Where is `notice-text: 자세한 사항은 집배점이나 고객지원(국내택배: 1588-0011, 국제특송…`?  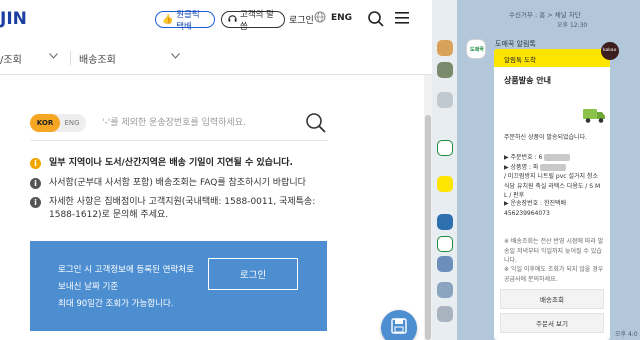 notice-text: 자세한 사항은 집배점이나 고객지원(국내택배: 1588-0011, 국제특송… is located at coordinates (182, 208).